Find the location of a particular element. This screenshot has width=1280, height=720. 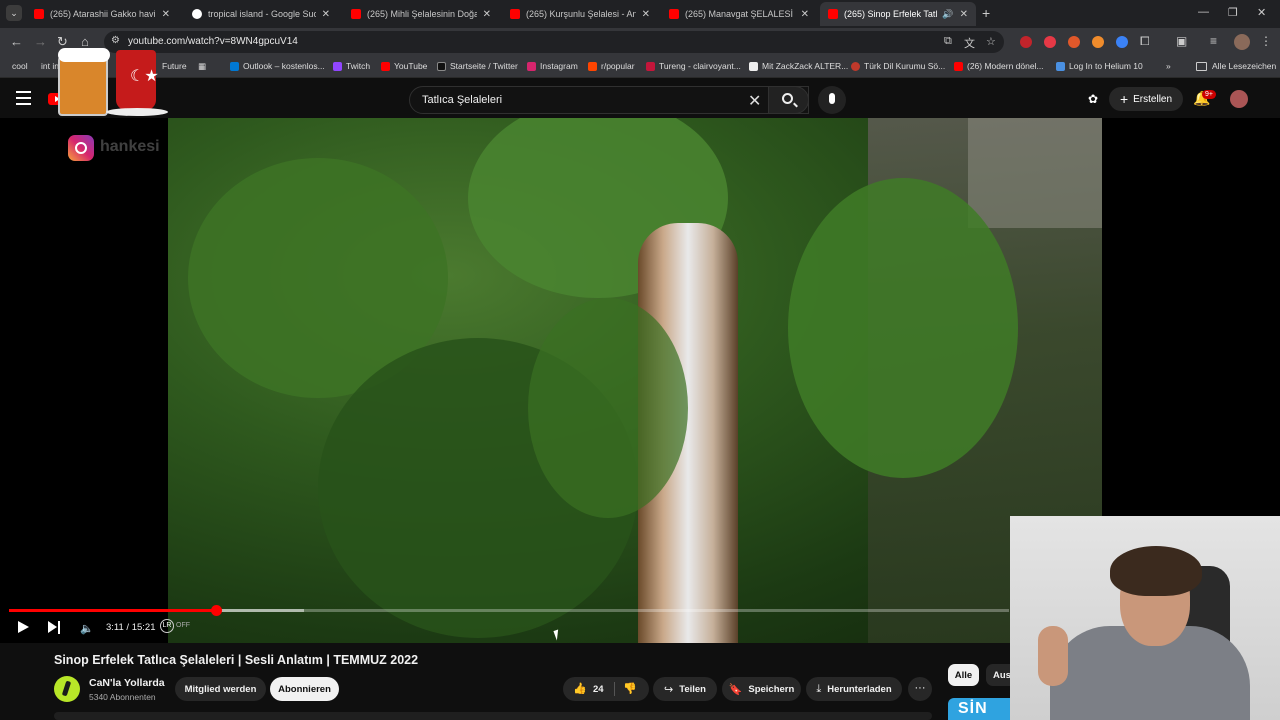

instagram-icon is located at coordinates (81, 148).